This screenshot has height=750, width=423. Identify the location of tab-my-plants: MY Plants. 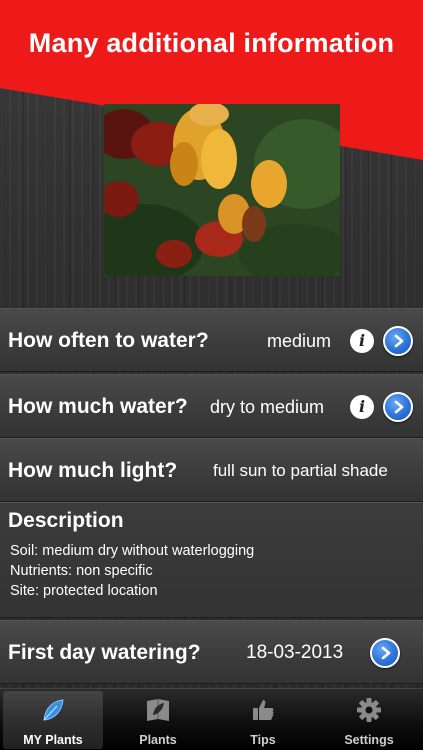
(53, 720).